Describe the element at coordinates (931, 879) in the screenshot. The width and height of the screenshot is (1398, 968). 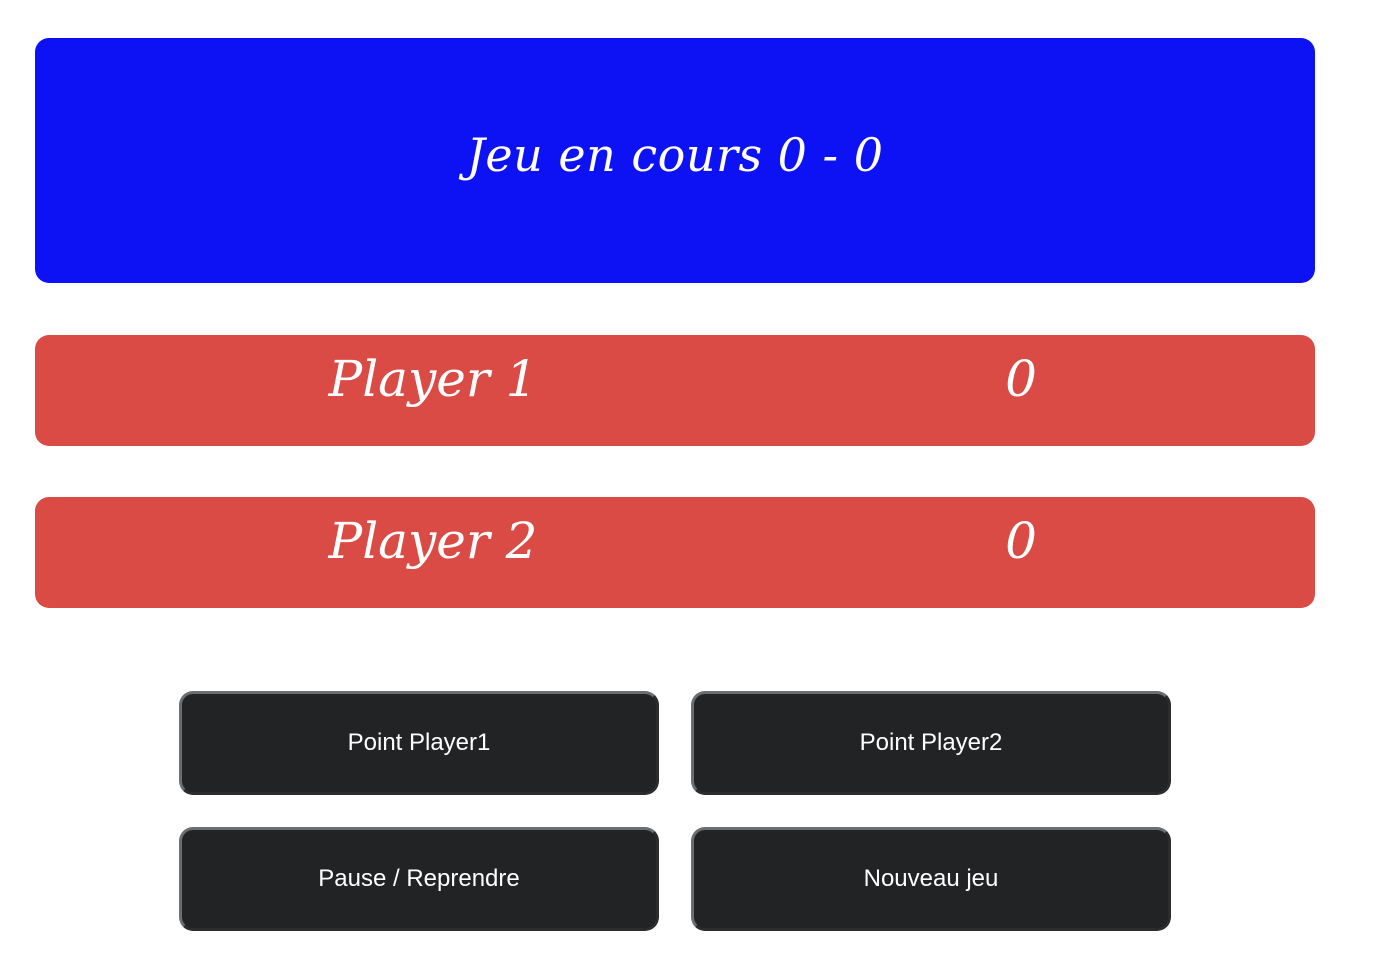
I see `new-game-button: Nouveau jeu` at that location.